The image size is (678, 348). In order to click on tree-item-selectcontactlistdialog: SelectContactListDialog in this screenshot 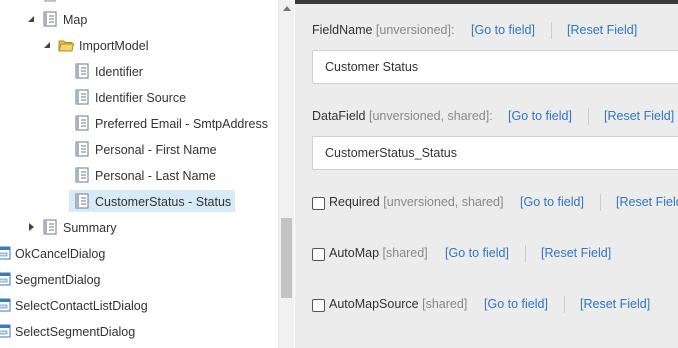, I will do `click(139, 305)`.